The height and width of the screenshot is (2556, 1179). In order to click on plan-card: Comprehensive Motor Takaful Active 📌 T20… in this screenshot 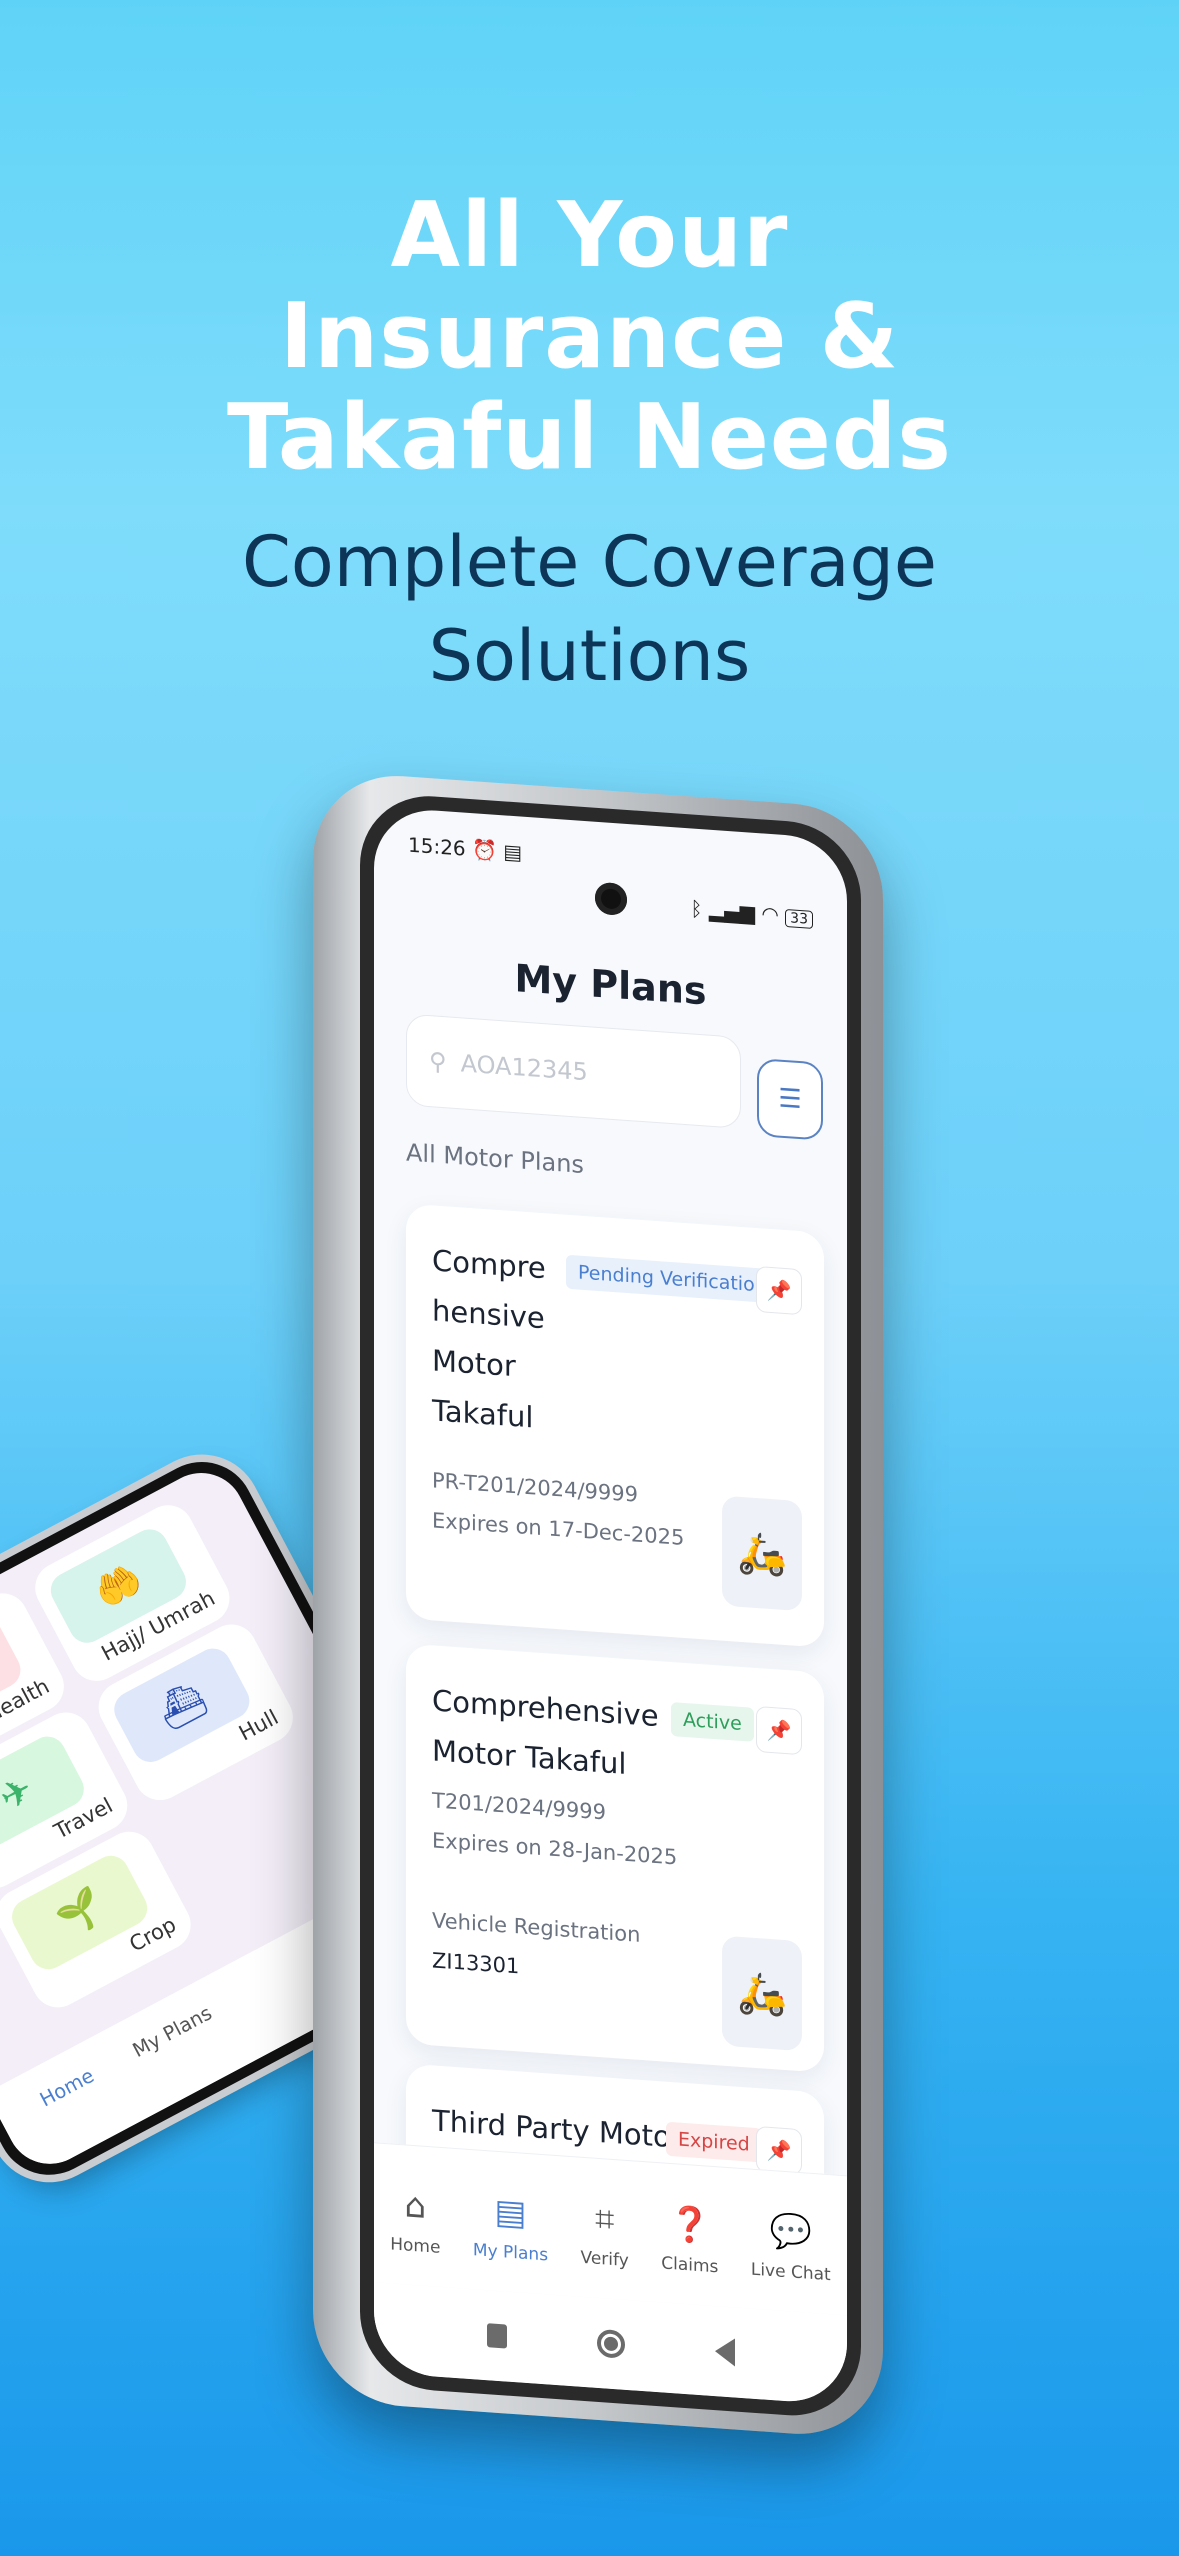, I will do `click(615, 1858)`.